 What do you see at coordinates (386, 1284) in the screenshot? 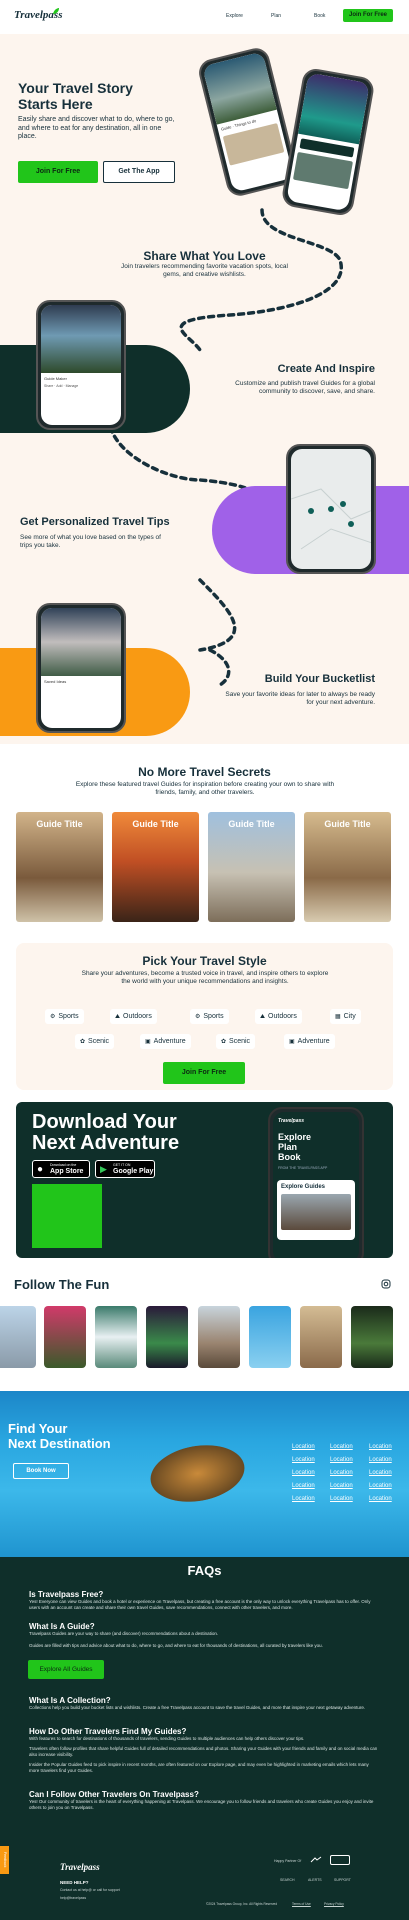
I see `instagram-icon` at bounding box center [386, 1284].